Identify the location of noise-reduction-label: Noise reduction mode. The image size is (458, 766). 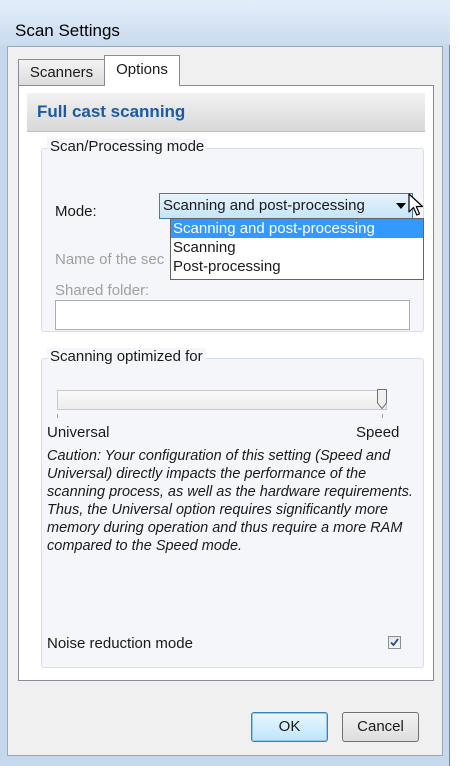
(120, 643).